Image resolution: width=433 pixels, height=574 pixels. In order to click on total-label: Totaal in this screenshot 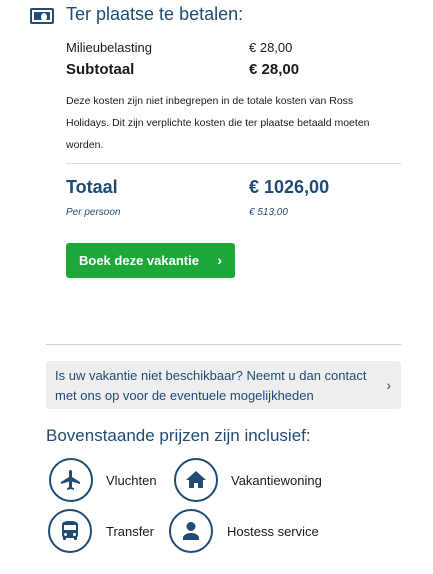, I will do `click(92, 187)`.